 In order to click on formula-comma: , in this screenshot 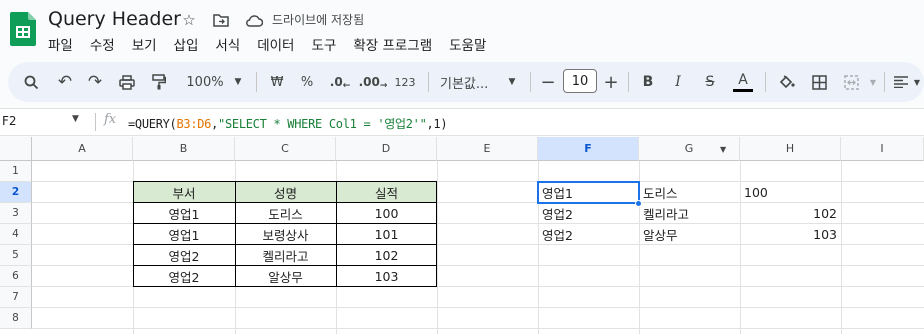, I will do `click(215, 124)`.